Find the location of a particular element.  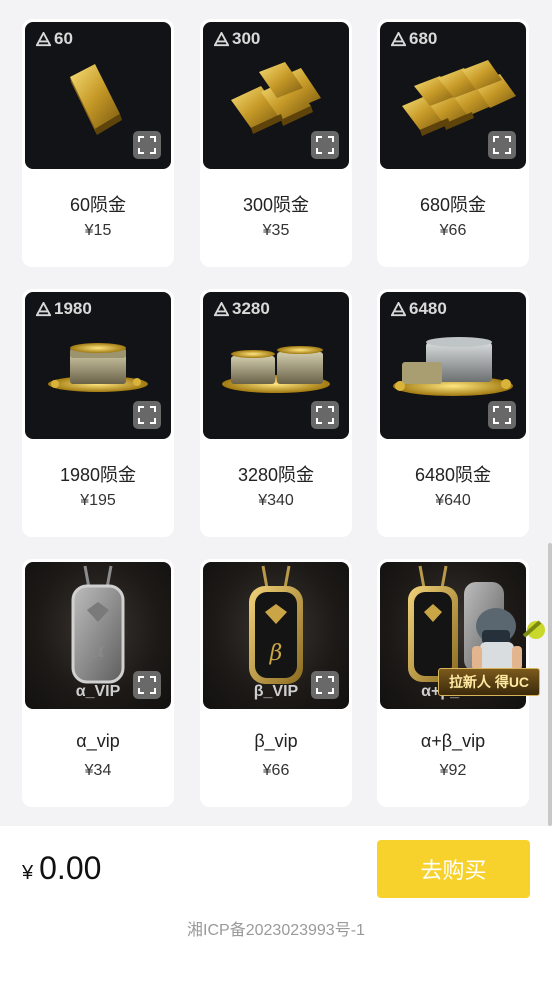

product-thumbnail: α α_VIP is located at coordinates (98, 635).